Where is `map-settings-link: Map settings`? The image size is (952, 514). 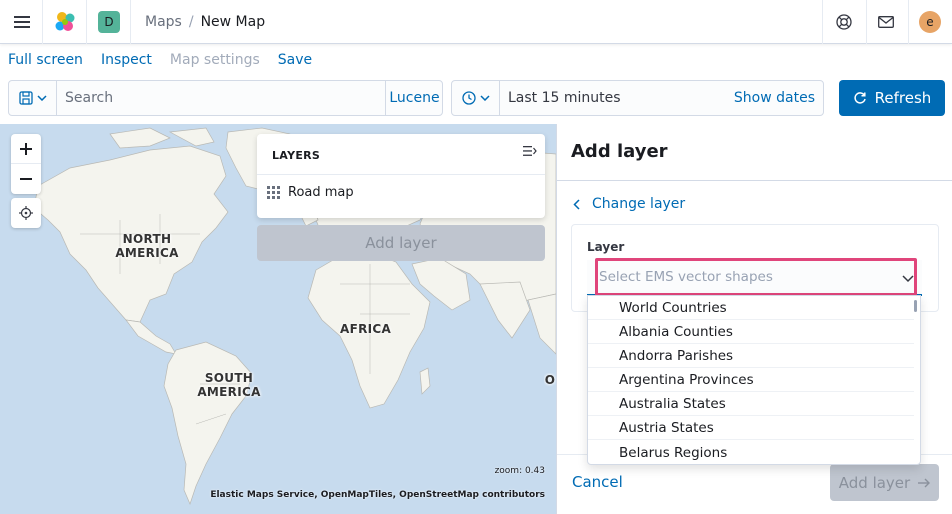
map-settings-link: Map settings is located at coordinates (215, 62).